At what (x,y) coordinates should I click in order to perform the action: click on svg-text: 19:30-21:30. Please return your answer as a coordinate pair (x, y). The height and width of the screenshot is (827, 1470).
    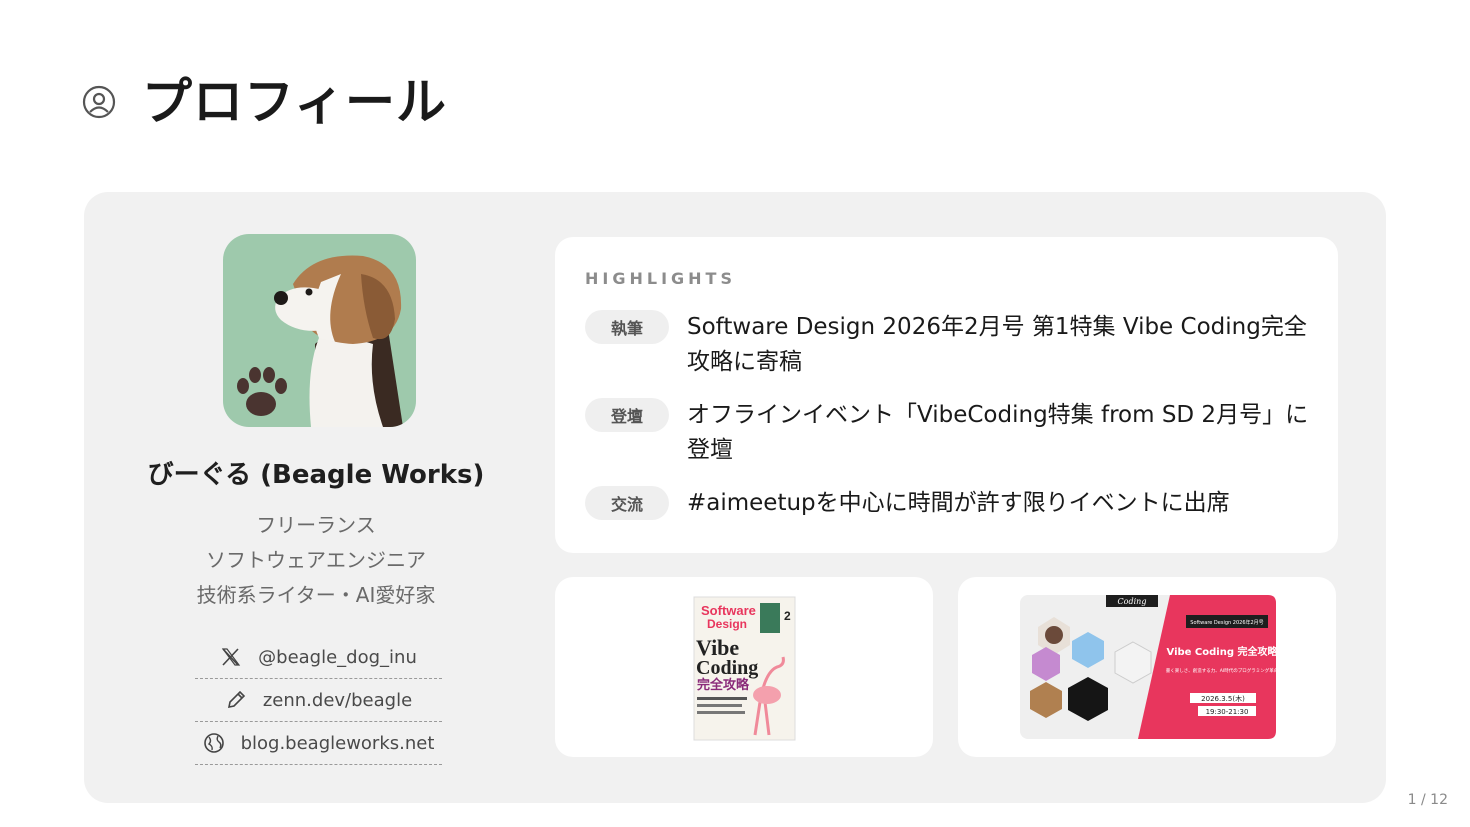
    Looking at the image, I should click on (1227, 712).